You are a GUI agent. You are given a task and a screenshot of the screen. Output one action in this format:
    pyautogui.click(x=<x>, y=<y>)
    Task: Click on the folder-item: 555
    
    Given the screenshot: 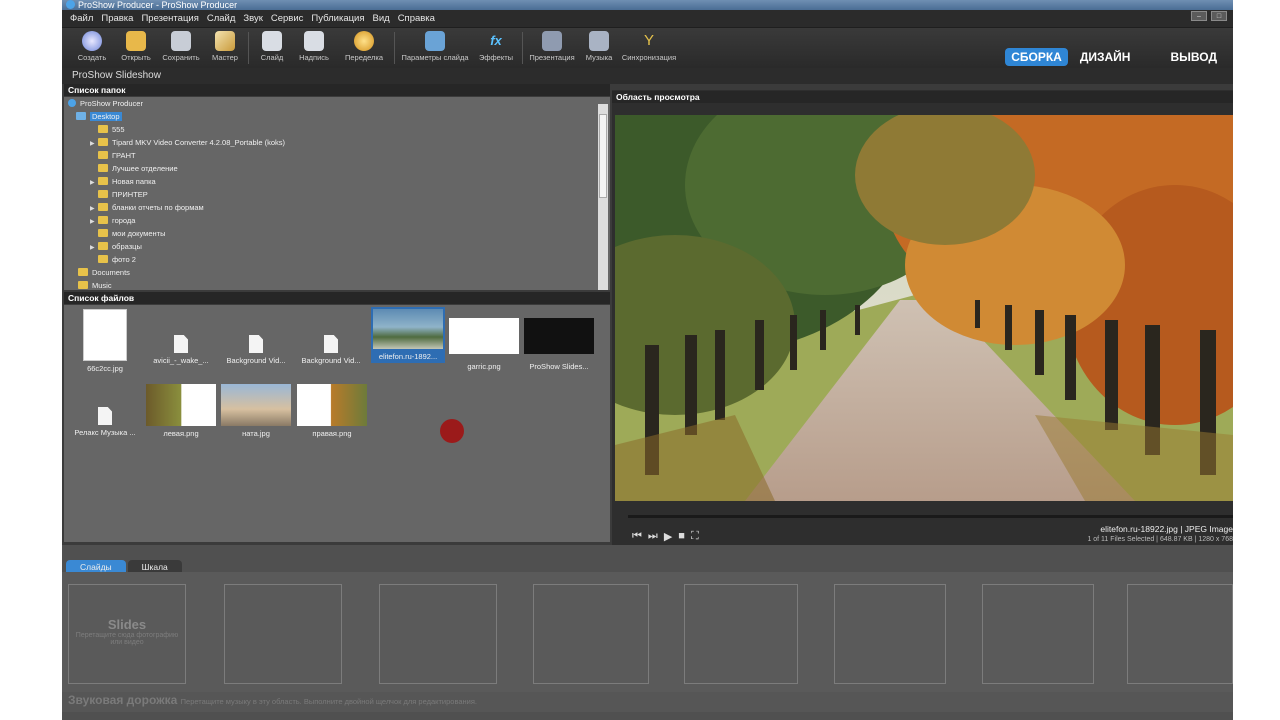 What is the action you would take?
    pyautogui.click(x=107, y=130)
    